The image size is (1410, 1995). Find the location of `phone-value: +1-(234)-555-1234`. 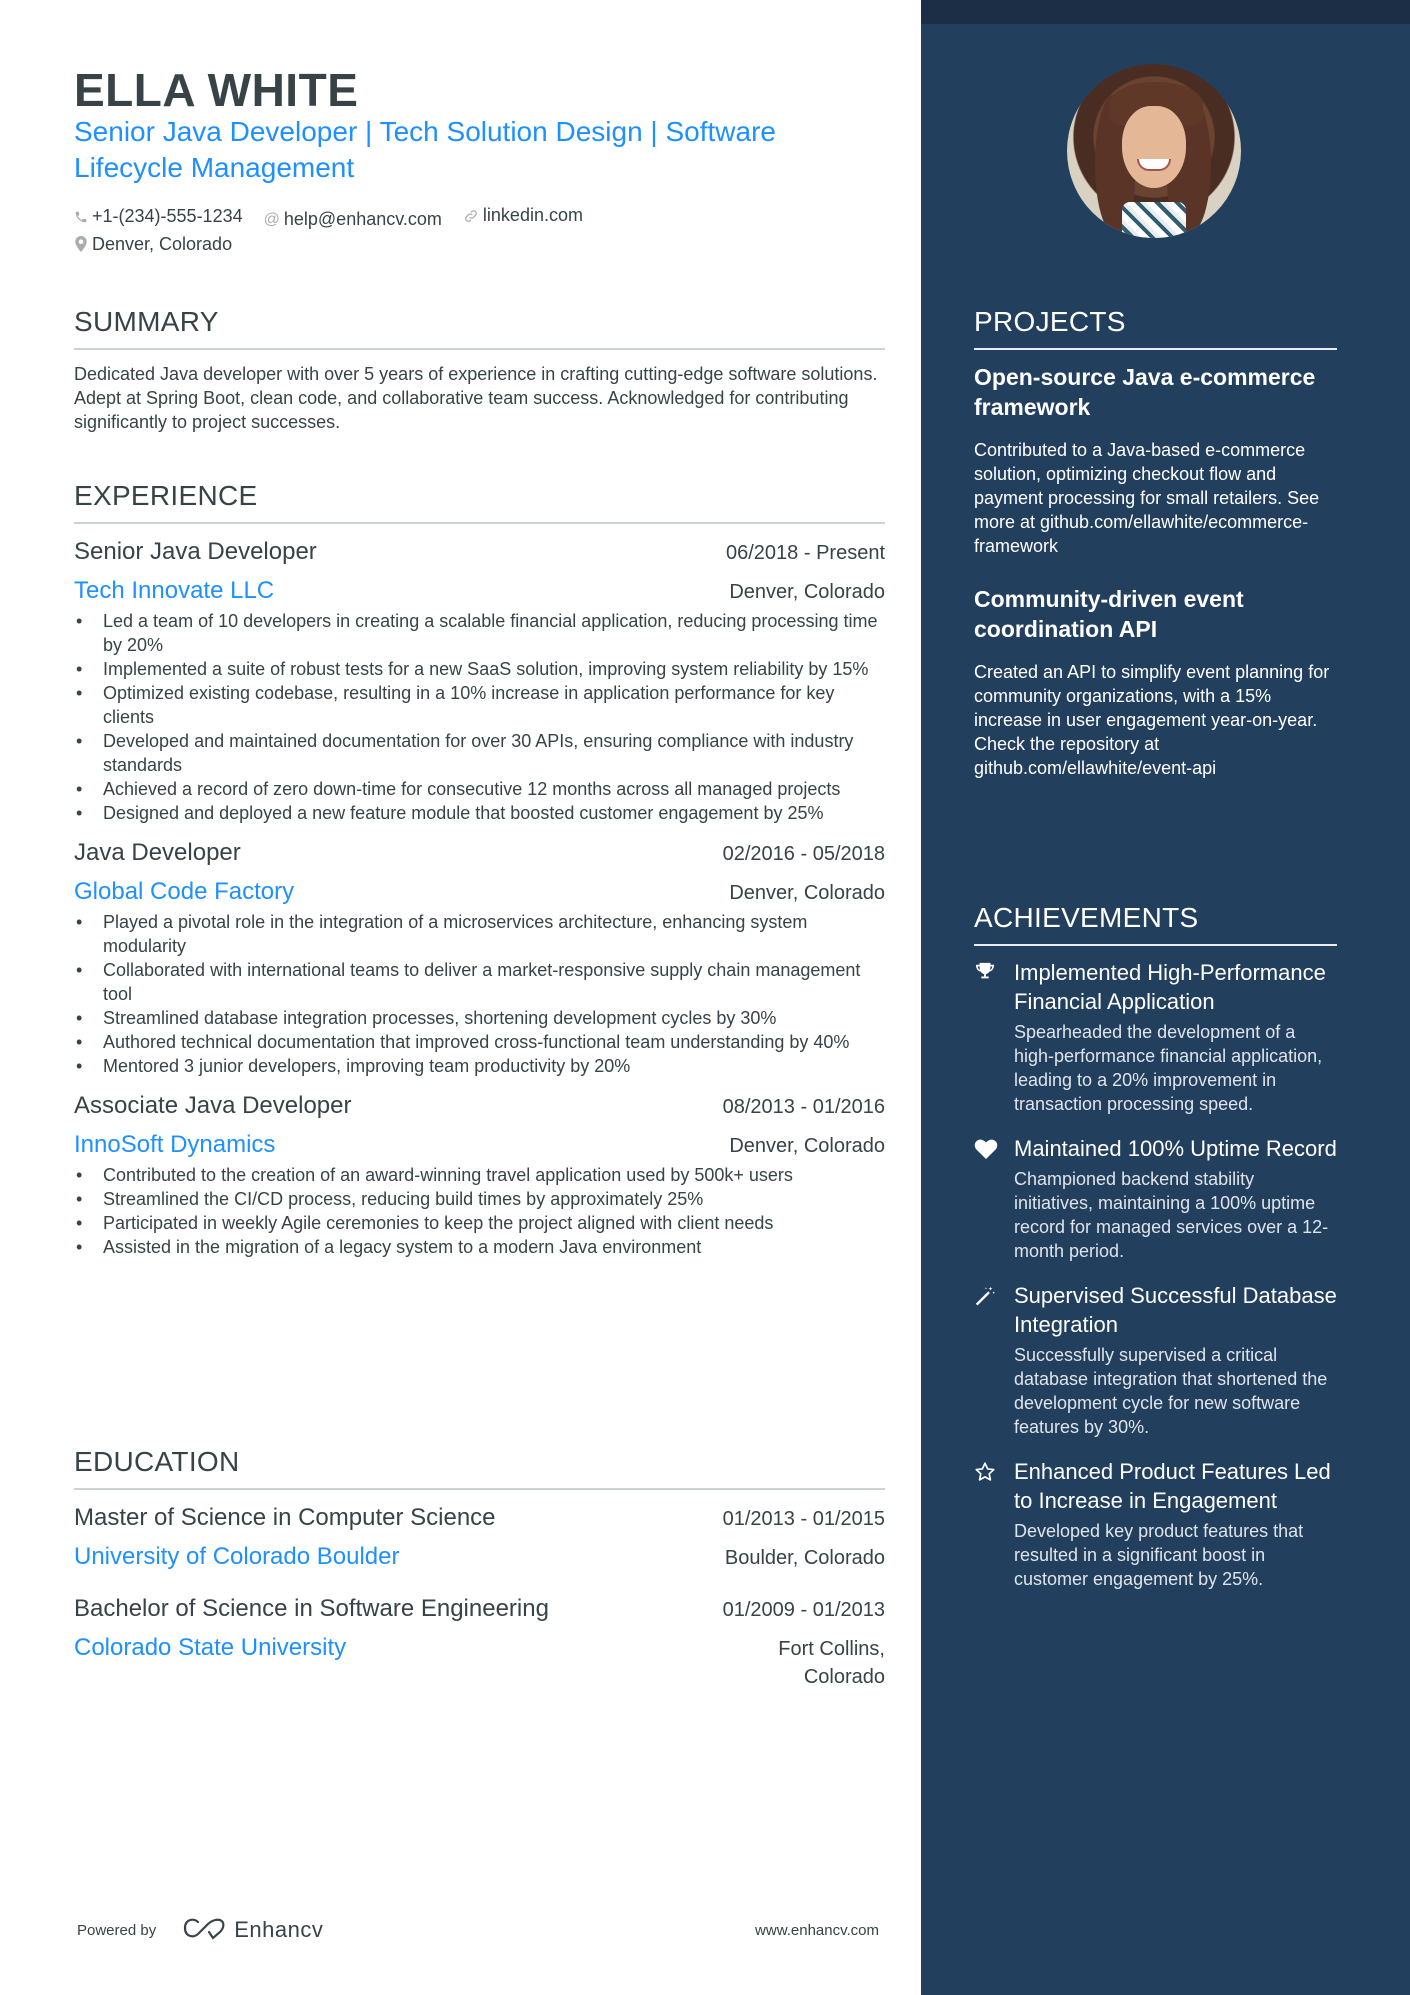

phone-value: +1-(234)-555-1234 is located at coordinates (167, 216).